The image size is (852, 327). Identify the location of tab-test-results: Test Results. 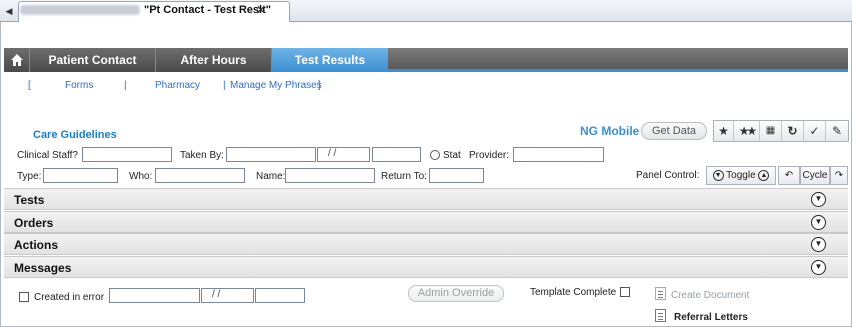
(330, 60).